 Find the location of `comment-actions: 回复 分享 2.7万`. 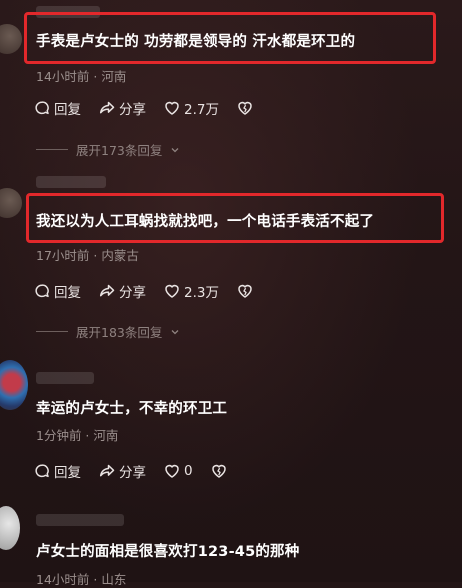

comment-actions: 回复 分享 2.7万 is located at coordinates (143, 108).